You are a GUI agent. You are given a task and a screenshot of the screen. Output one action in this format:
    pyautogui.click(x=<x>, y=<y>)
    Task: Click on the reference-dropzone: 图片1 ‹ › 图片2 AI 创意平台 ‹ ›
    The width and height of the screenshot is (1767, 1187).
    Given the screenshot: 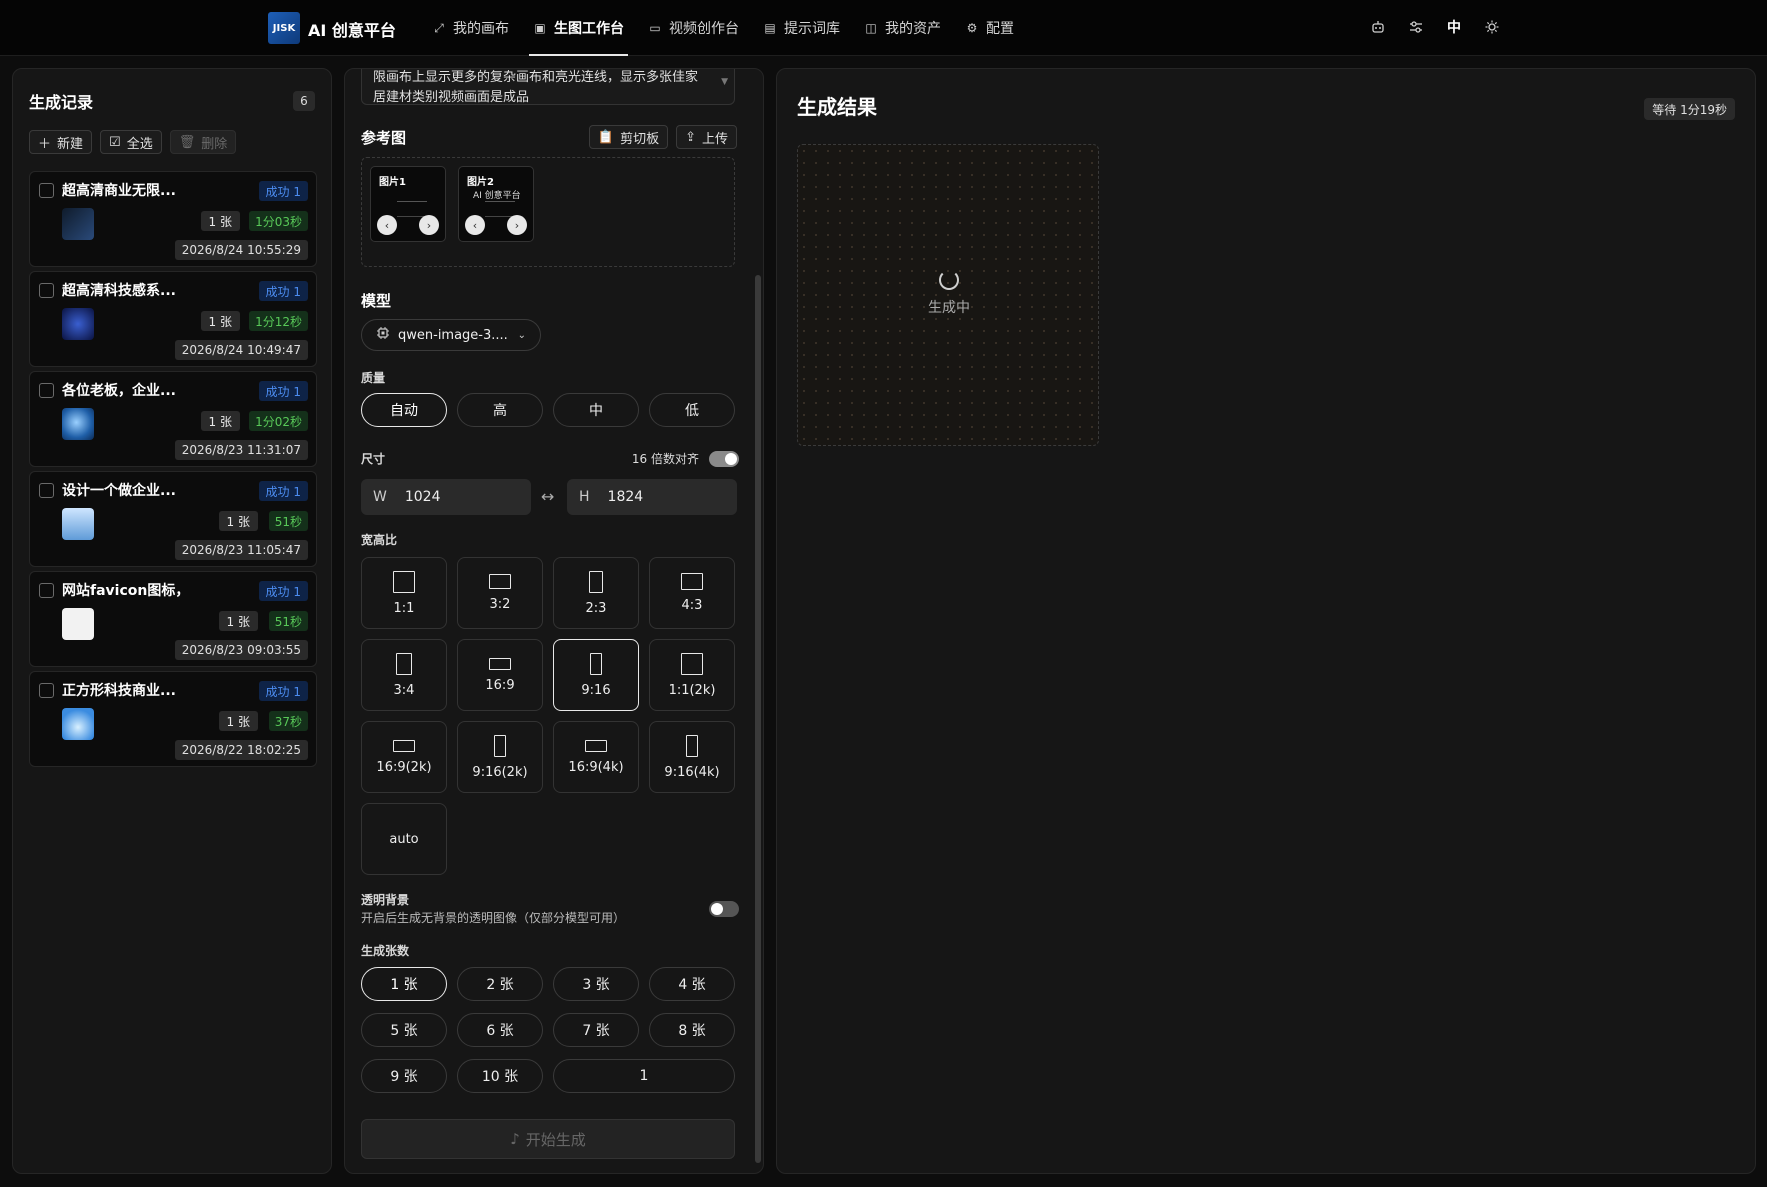 What is the action you would take?
    pyautogui.click(x=548, y=212)
    